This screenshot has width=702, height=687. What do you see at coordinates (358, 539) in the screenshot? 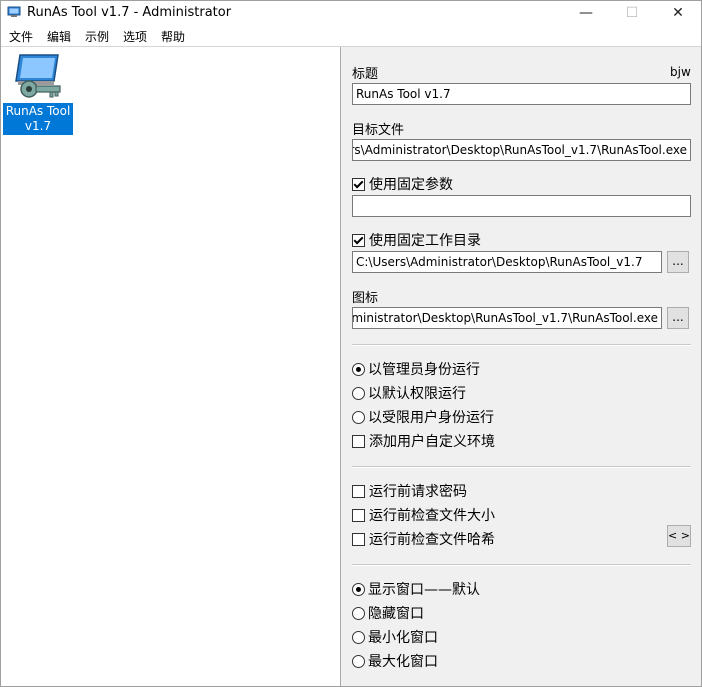
I see `hash-check-checkbox` at bounding box center [358, 539].